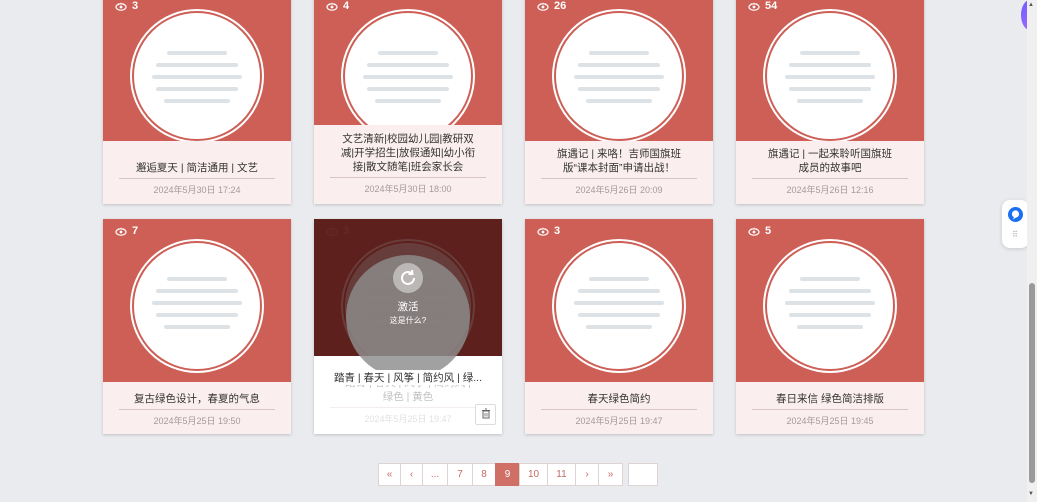 Image resolution: width=1037 pixels, height=502 pixels. I want to click on floating-assistant-widget: ⠿, so click(1015, 224).